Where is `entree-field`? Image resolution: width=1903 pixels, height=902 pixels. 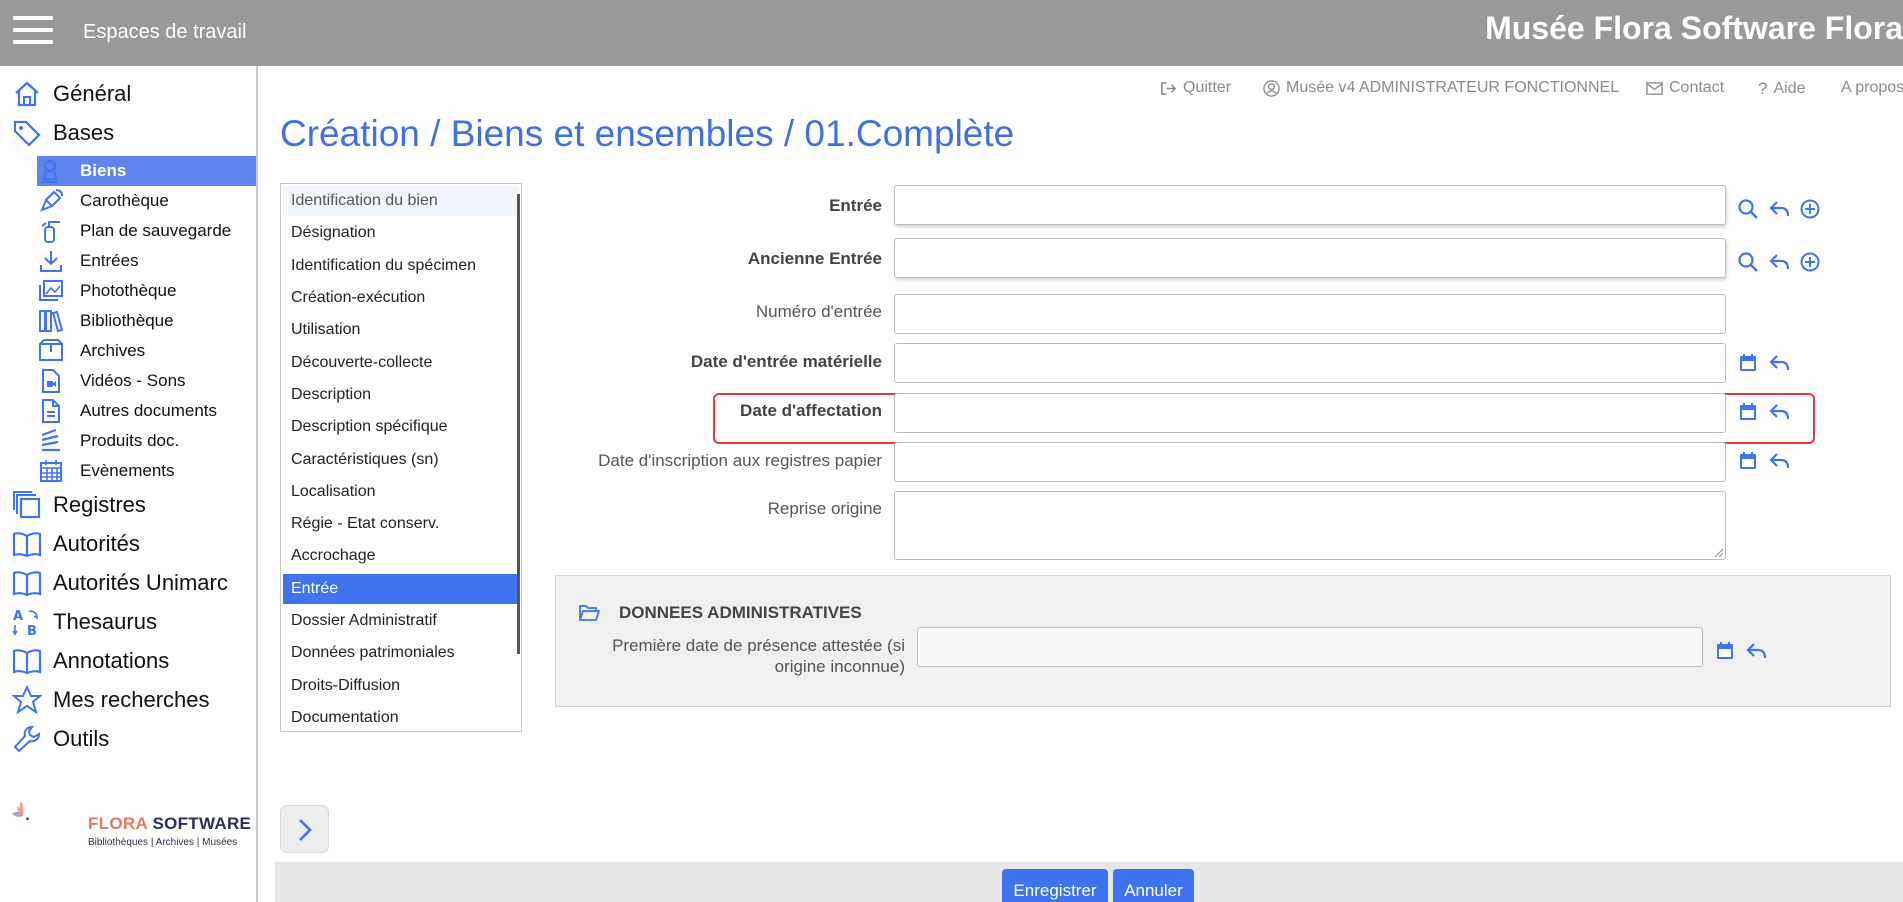 entree-field is located at coordinates (1310, 205).